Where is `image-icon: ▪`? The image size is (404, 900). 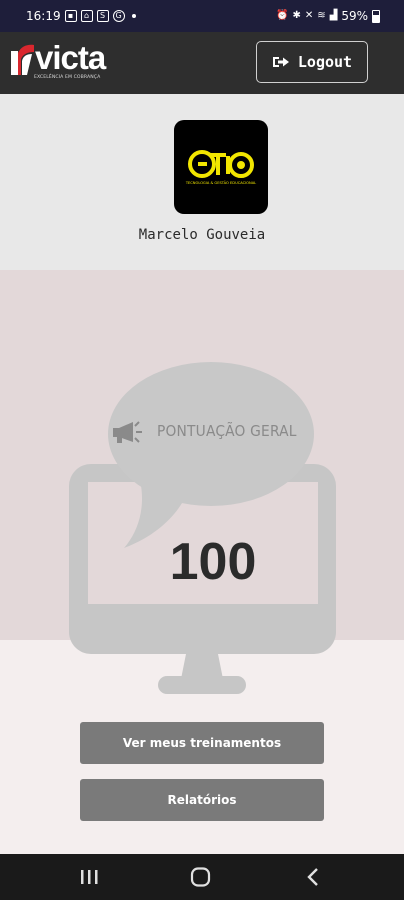
image-icon: ▪ is located at coordinates (70, 16).